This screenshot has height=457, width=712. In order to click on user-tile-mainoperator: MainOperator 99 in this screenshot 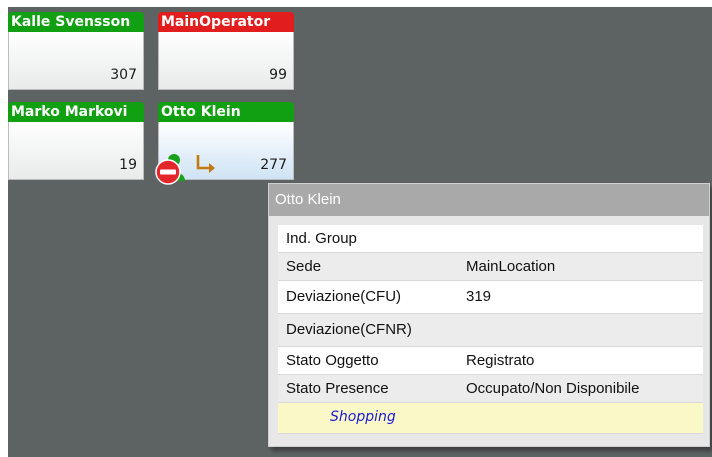, I will do `click(226, 51)`.